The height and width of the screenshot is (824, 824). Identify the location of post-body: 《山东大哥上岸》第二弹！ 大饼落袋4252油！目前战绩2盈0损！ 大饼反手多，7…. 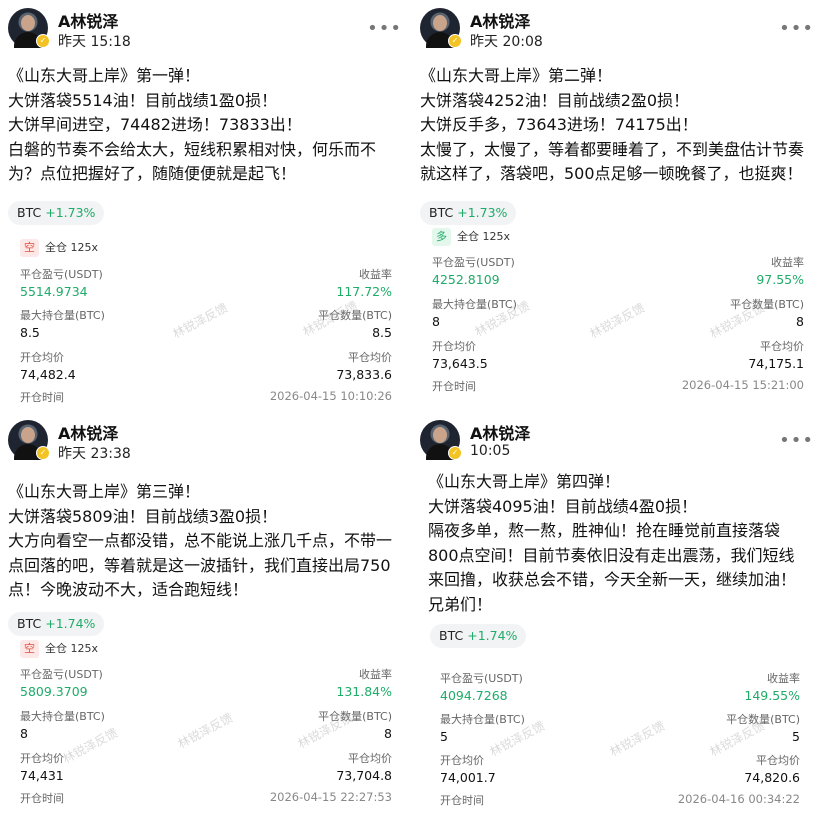
(618, 125).